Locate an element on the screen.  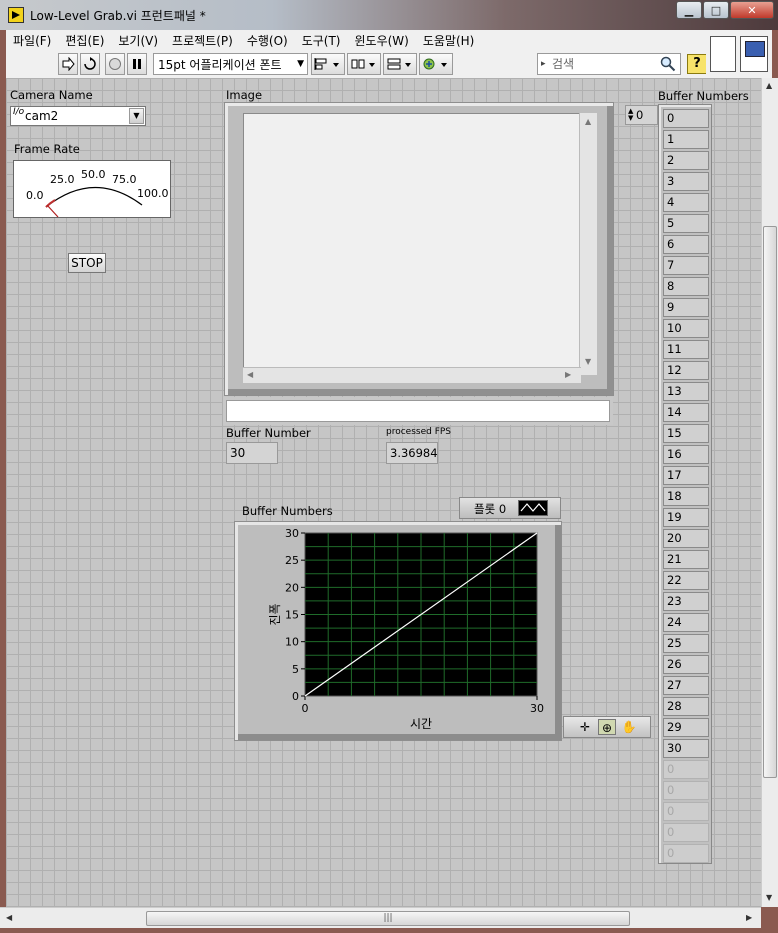
buffer-number-element: 14 is located at coordinates (686, 412).